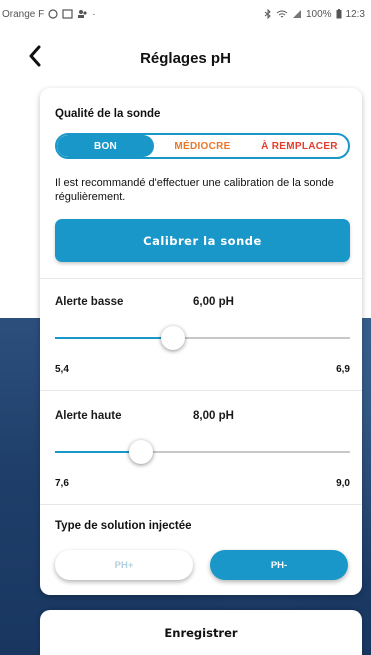 The image size is (371, 655). I want to click on low-alert-max: 6,9, so click(343, 369).